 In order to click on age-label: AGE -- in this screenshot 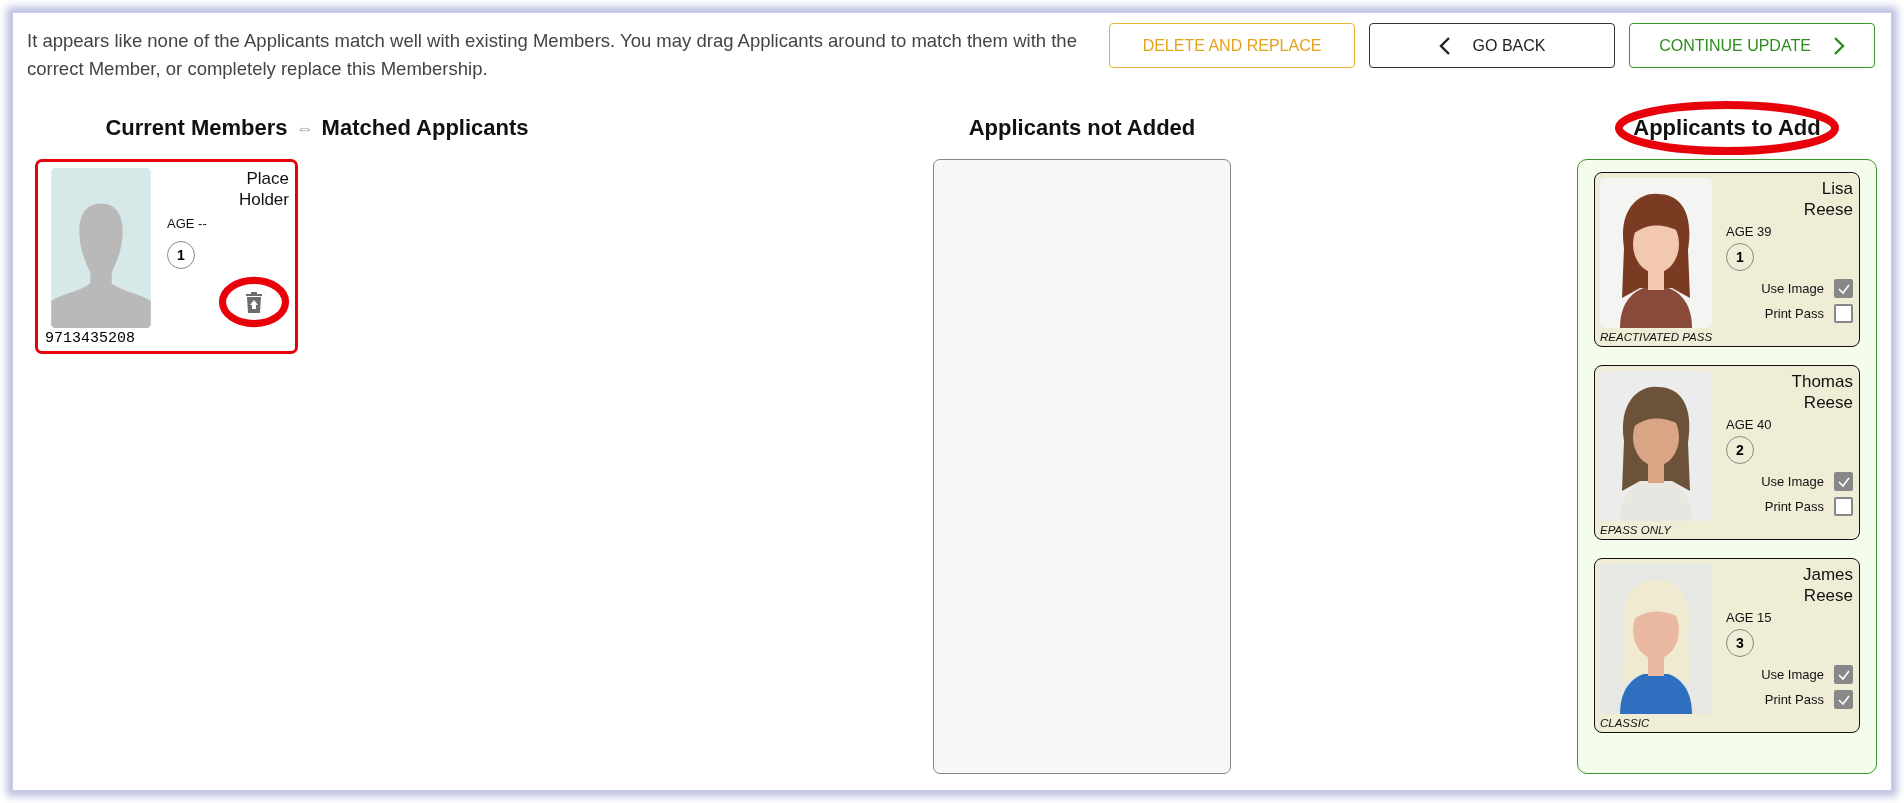, I will do `click(187, 223)`.